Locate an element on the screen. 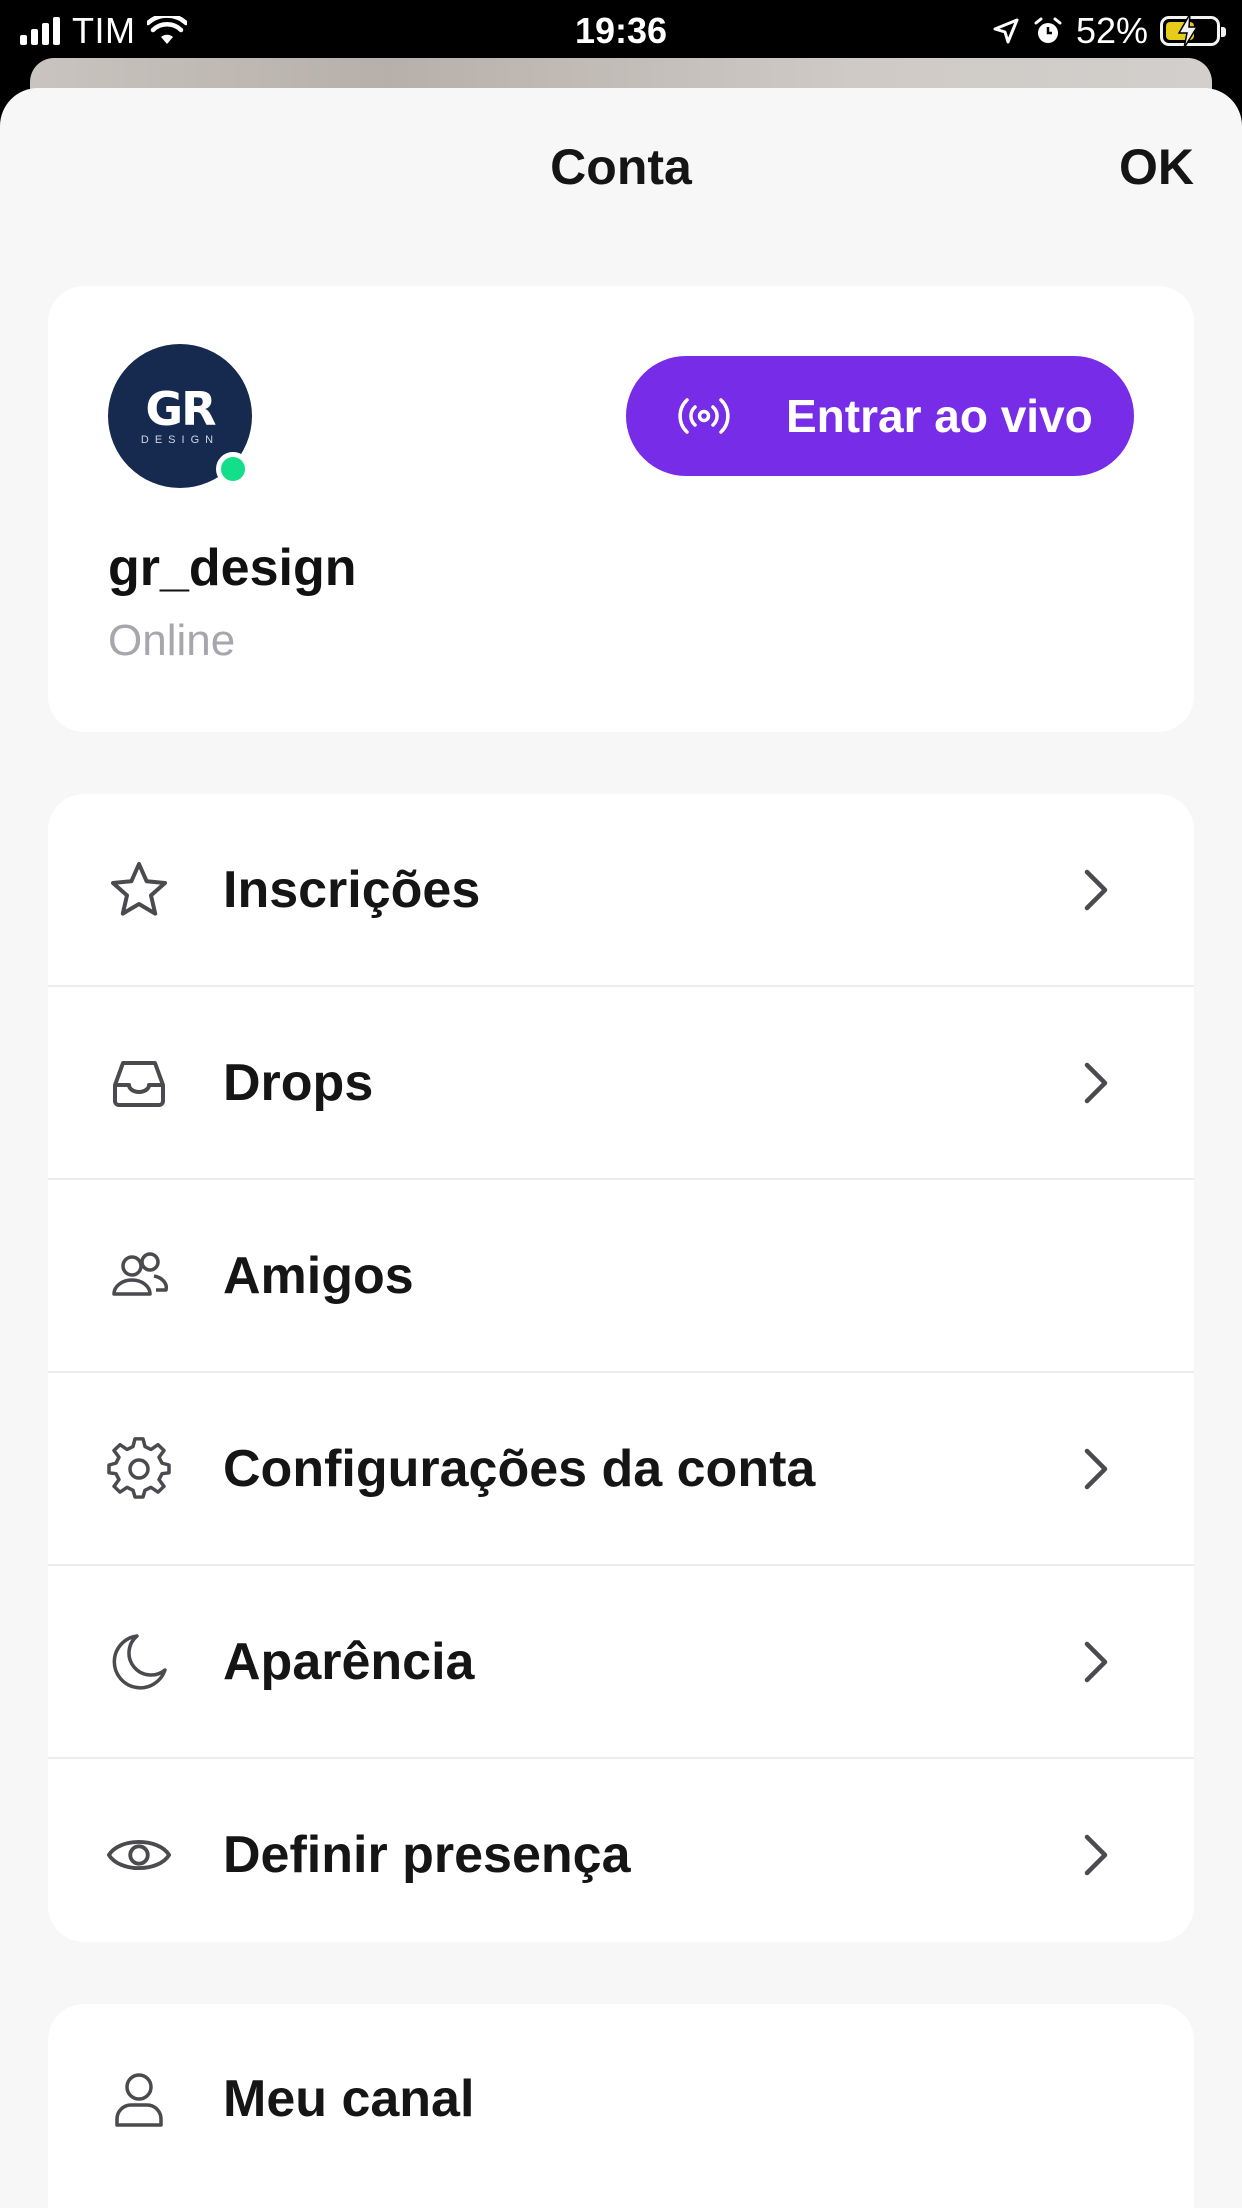 Image resolution: width=1242 pixels, height=2208 pixels. menu-item-label: Configurações da conta is located at coordinates (519, 1468).